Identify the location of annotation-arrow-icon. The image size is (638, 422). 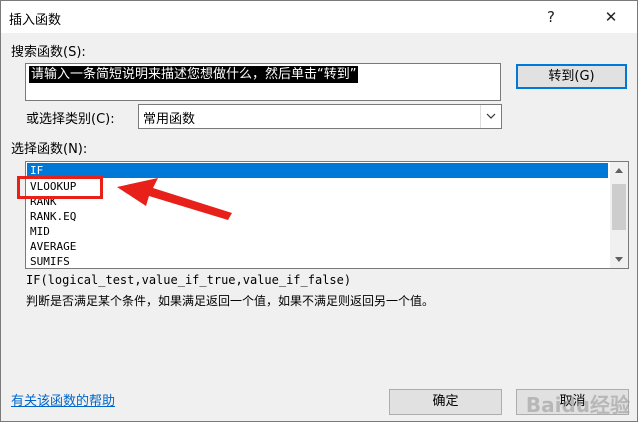
(174, 199).